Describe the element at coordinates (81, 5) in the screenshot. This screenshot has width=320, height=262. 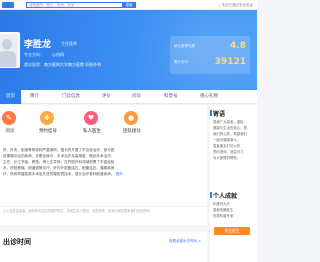
I see `search-box: 搜索医院、医生、疾病、科室 搜索` at that location.